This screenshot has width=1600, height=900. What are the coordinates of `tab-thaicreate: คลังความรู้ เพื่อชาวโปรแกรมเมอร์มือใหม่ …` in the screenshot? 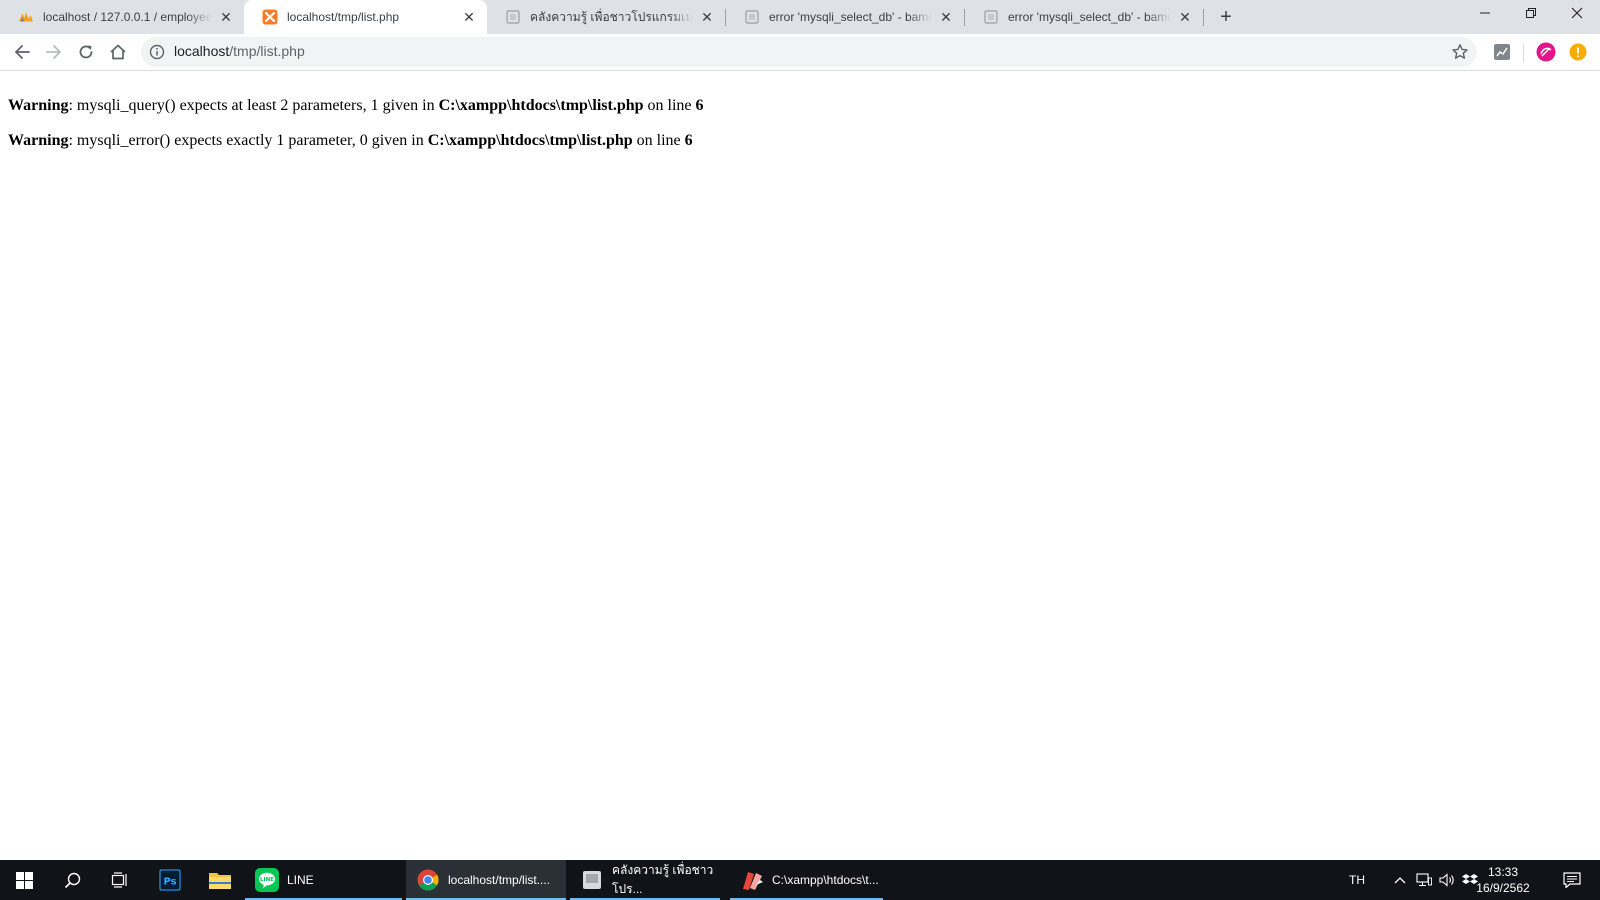 It's located at (606, 17).